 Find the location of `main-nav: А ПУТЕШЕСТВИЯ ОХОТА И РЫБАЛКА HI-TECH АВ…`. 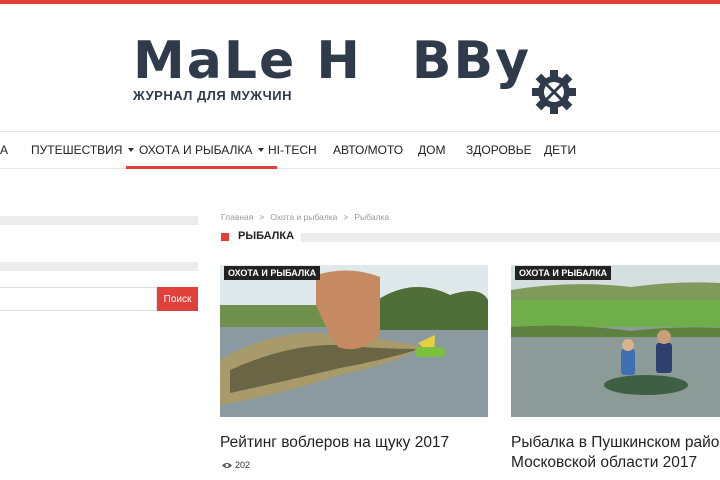

main-nav: А ПУТЕШЕСТВИЯ ОХОТА И РЫБАЛКА HI-TECH АВ… is located at coordinates (360, 150).